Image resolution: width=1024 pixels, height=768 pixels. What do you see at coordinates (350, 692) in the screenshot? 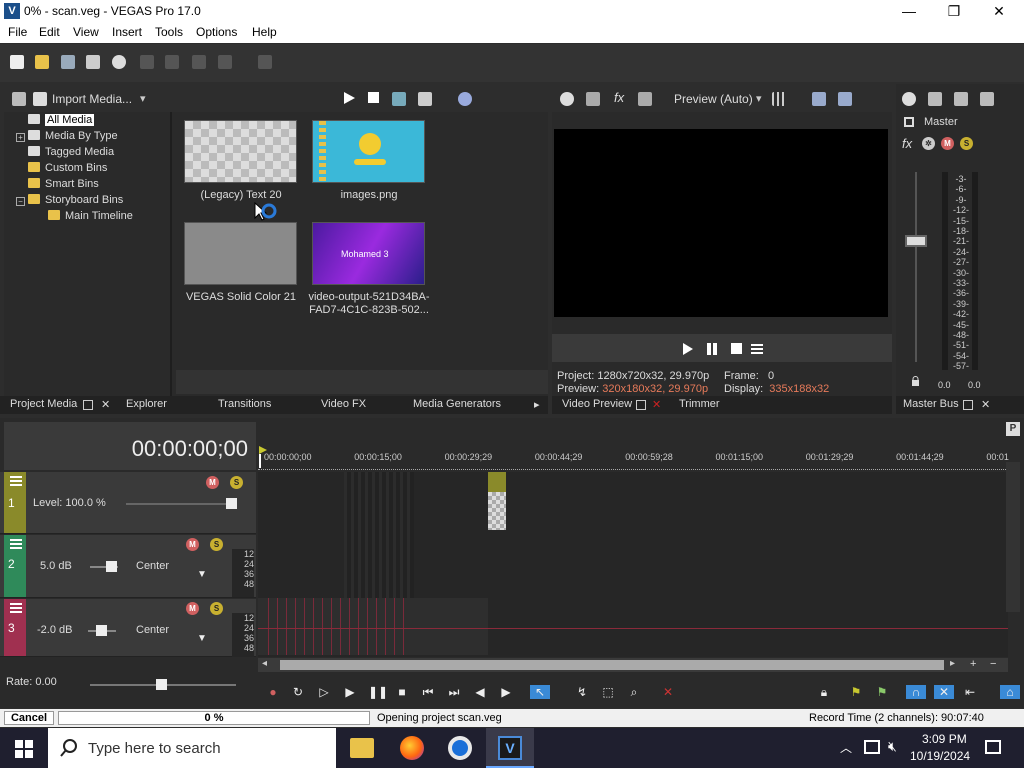
I see `transport-play-icon: ▶` at bounding box center [350, 692].